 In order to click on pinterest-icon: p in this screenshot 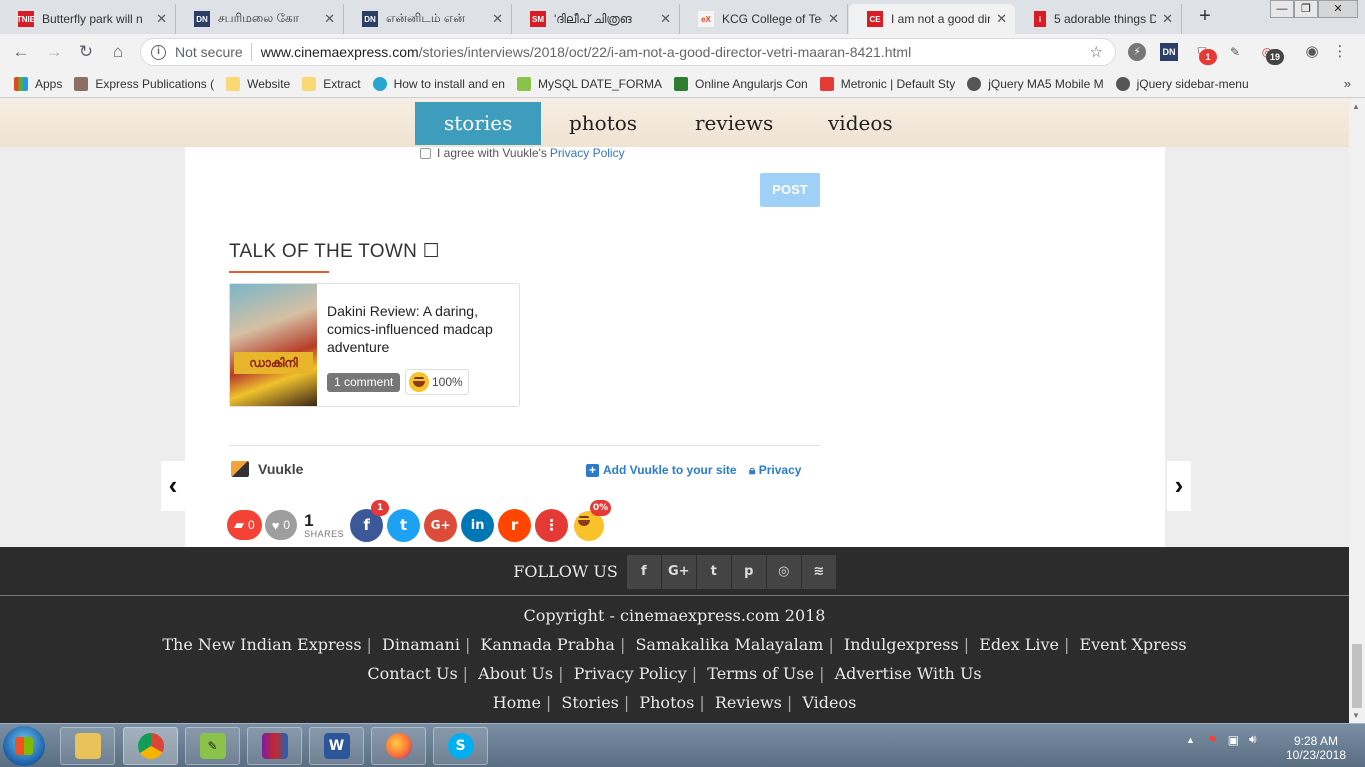, I will do `click(748, 571)`.